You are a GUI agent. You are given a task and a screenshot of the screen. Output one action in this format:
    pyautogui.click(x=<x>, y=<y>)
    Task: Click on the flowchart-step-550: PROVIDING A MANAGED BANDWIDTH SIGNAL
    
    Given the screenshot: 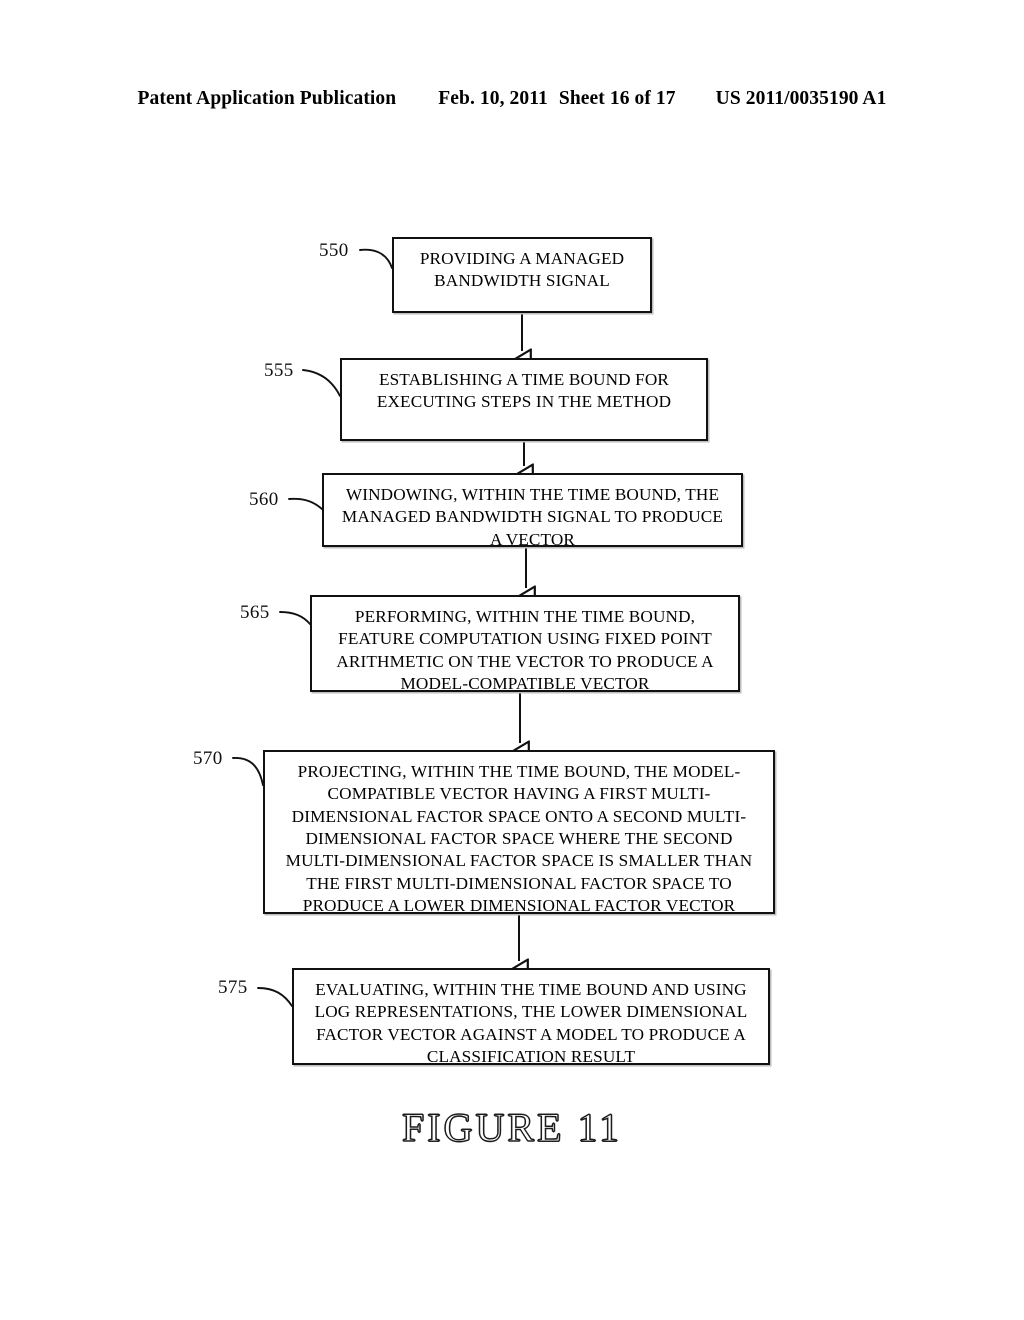 What is the action you would take?
    pyautogui.click(x=522, y=275)
    